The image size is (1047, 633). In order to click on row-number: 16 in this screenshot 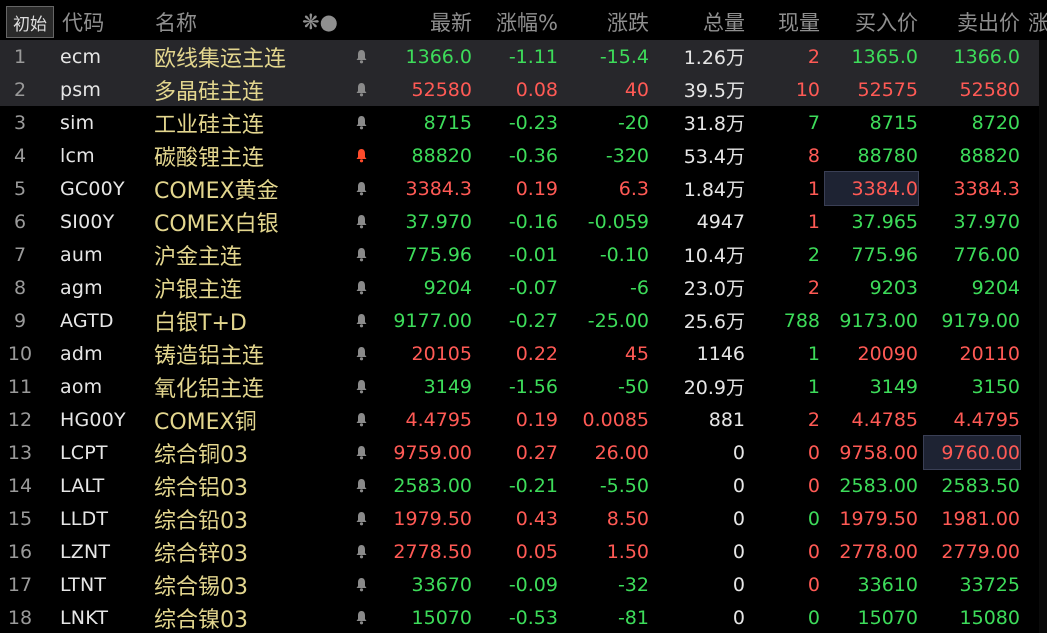, I will do `click(20, 551)`.